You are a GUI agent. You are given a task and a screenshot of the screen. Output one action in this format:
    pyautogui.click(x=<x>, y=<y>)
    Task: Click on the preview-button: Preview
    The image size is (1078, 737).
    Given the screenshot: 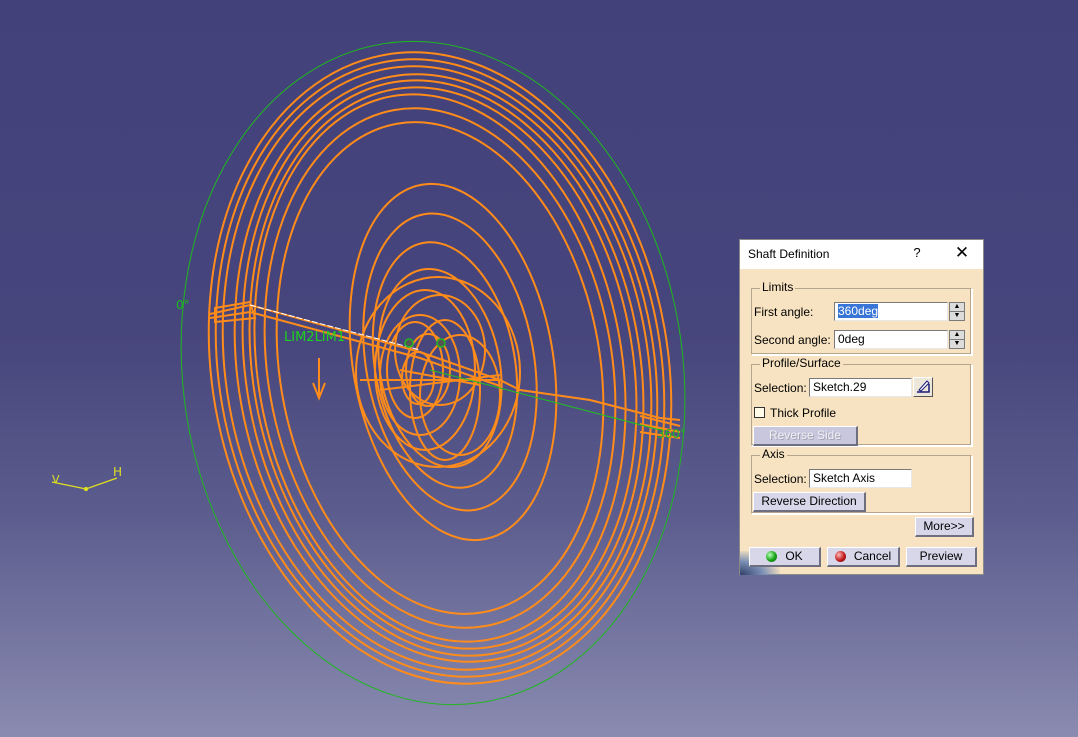 What is the action you would take?
    pyautogui.click(x=941, y=557)
    